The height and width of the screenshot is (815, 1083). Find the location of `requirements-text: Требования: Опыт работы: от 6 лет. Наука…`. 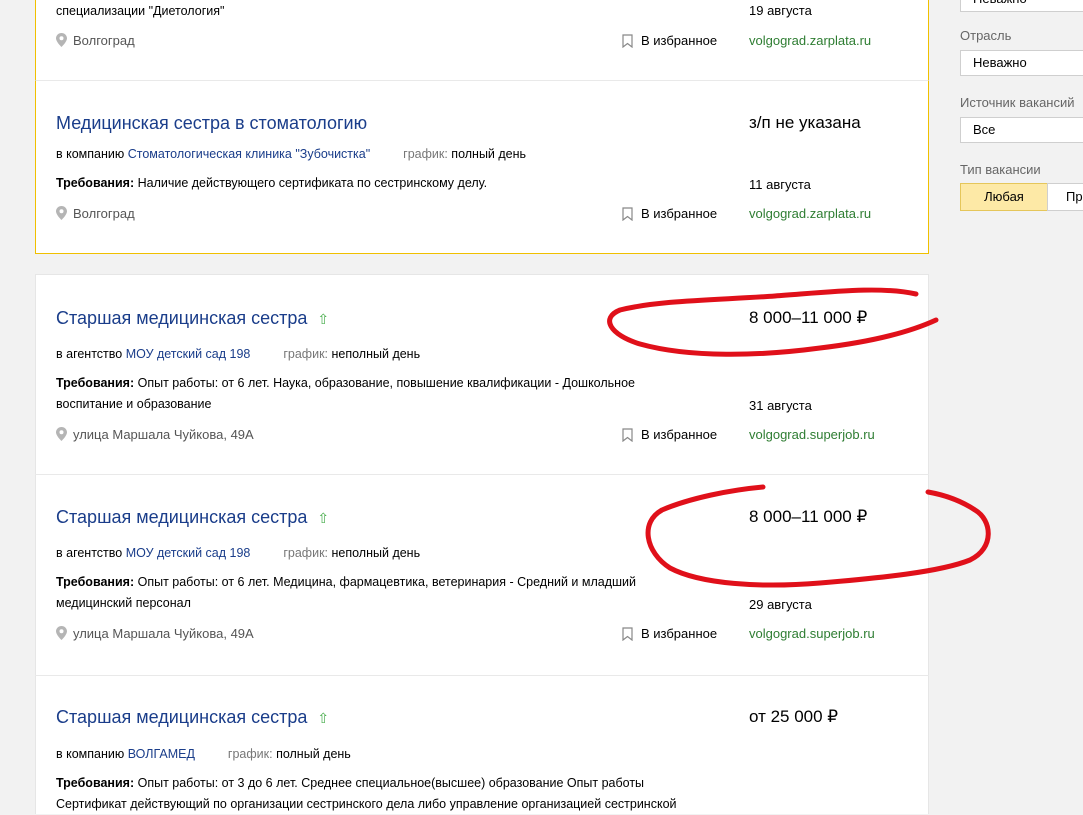

requirements-text: Требования: Опыт работы: от 6 лет. Наука… is located at coordinates (376, 394).